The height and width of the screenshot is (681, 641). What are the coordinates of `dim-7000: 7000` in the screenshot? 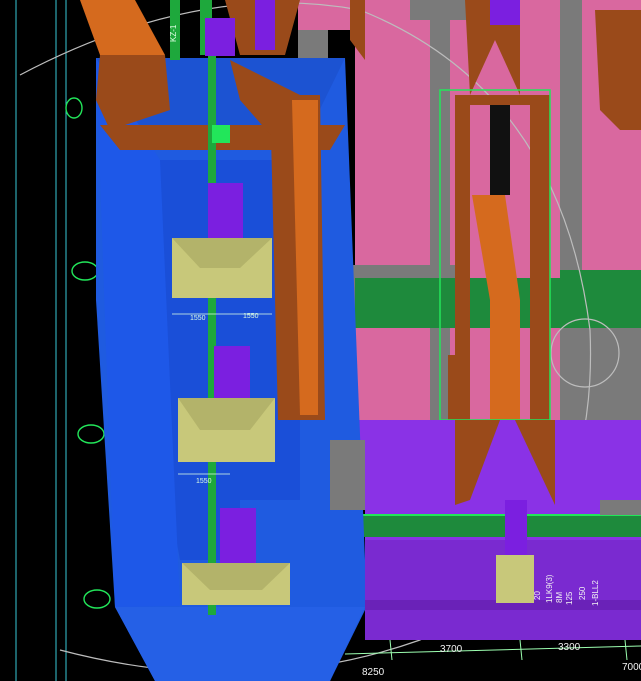 It's located at (631, 667).